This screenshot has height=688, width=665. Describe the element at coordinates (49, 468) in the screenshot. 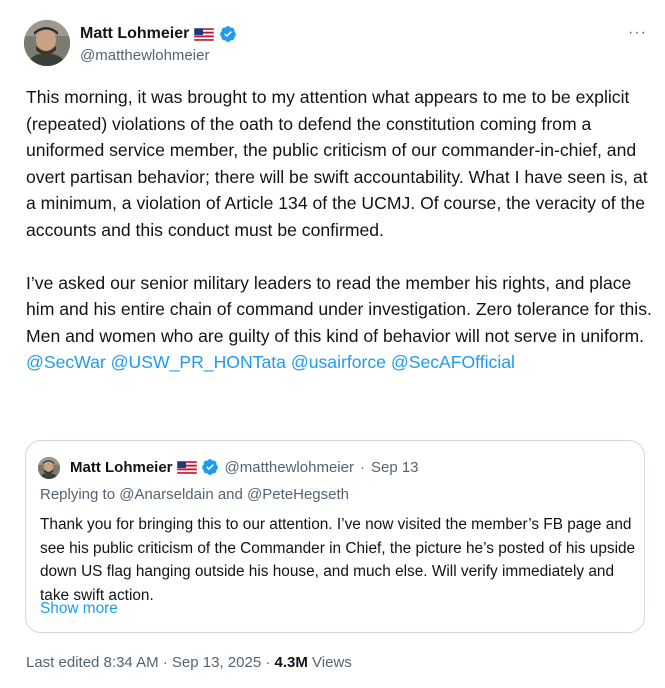

I see `quote-avatar` at that location.